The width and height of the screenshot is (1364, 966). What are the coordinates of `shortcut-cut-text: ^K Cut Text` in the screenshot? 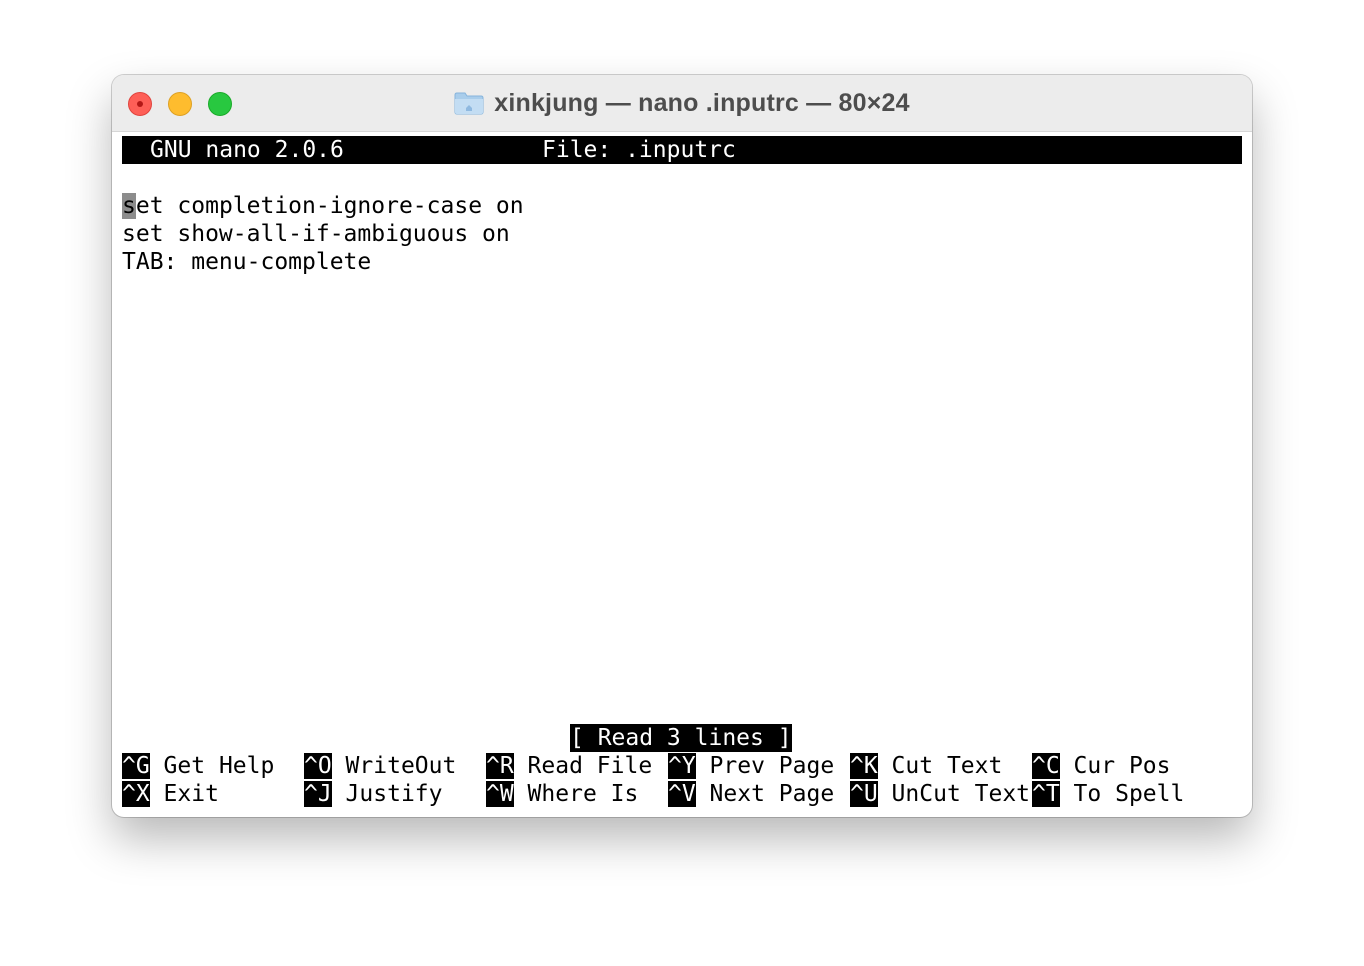 It's located at (926, 766).